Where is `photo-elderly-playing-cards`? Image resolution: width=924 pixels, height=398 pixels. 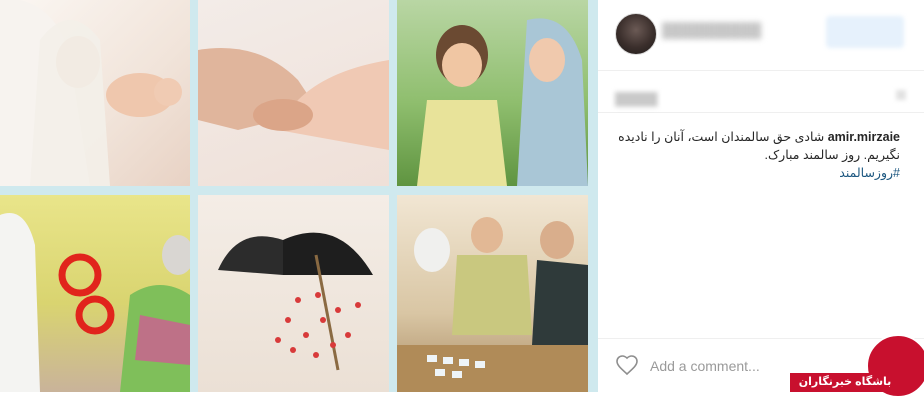
photo-elderly-playing-cards is located at coordinates (492, 293).